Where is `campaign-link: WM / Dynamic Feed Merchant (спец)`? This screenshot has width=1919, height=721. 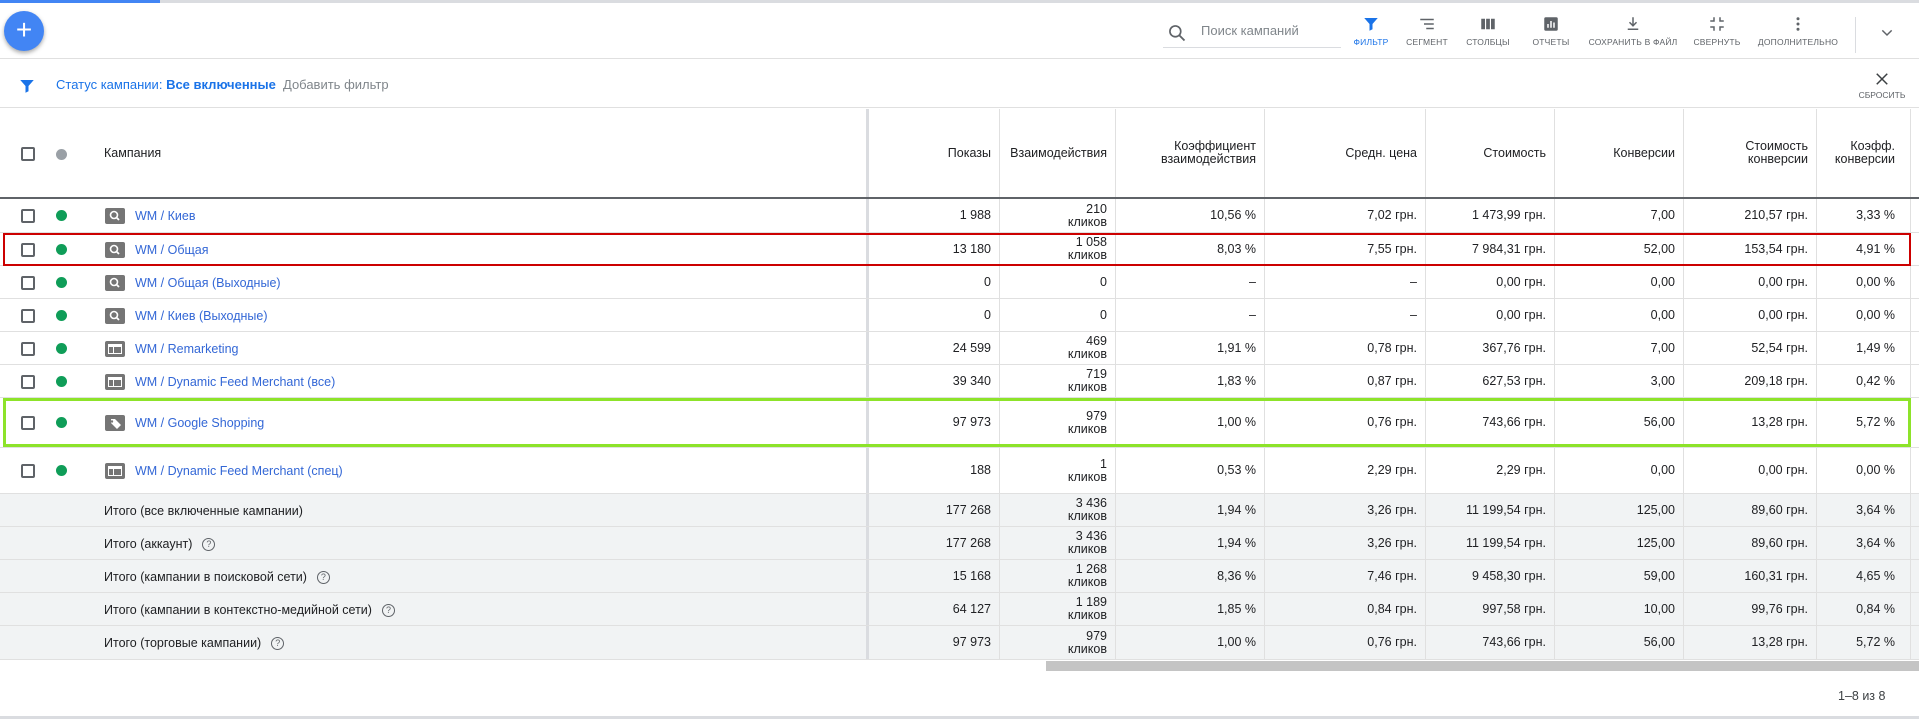
campaign-link: WM / Dynamic Feed Merchant (спец) is located at coordinates (239, 471).